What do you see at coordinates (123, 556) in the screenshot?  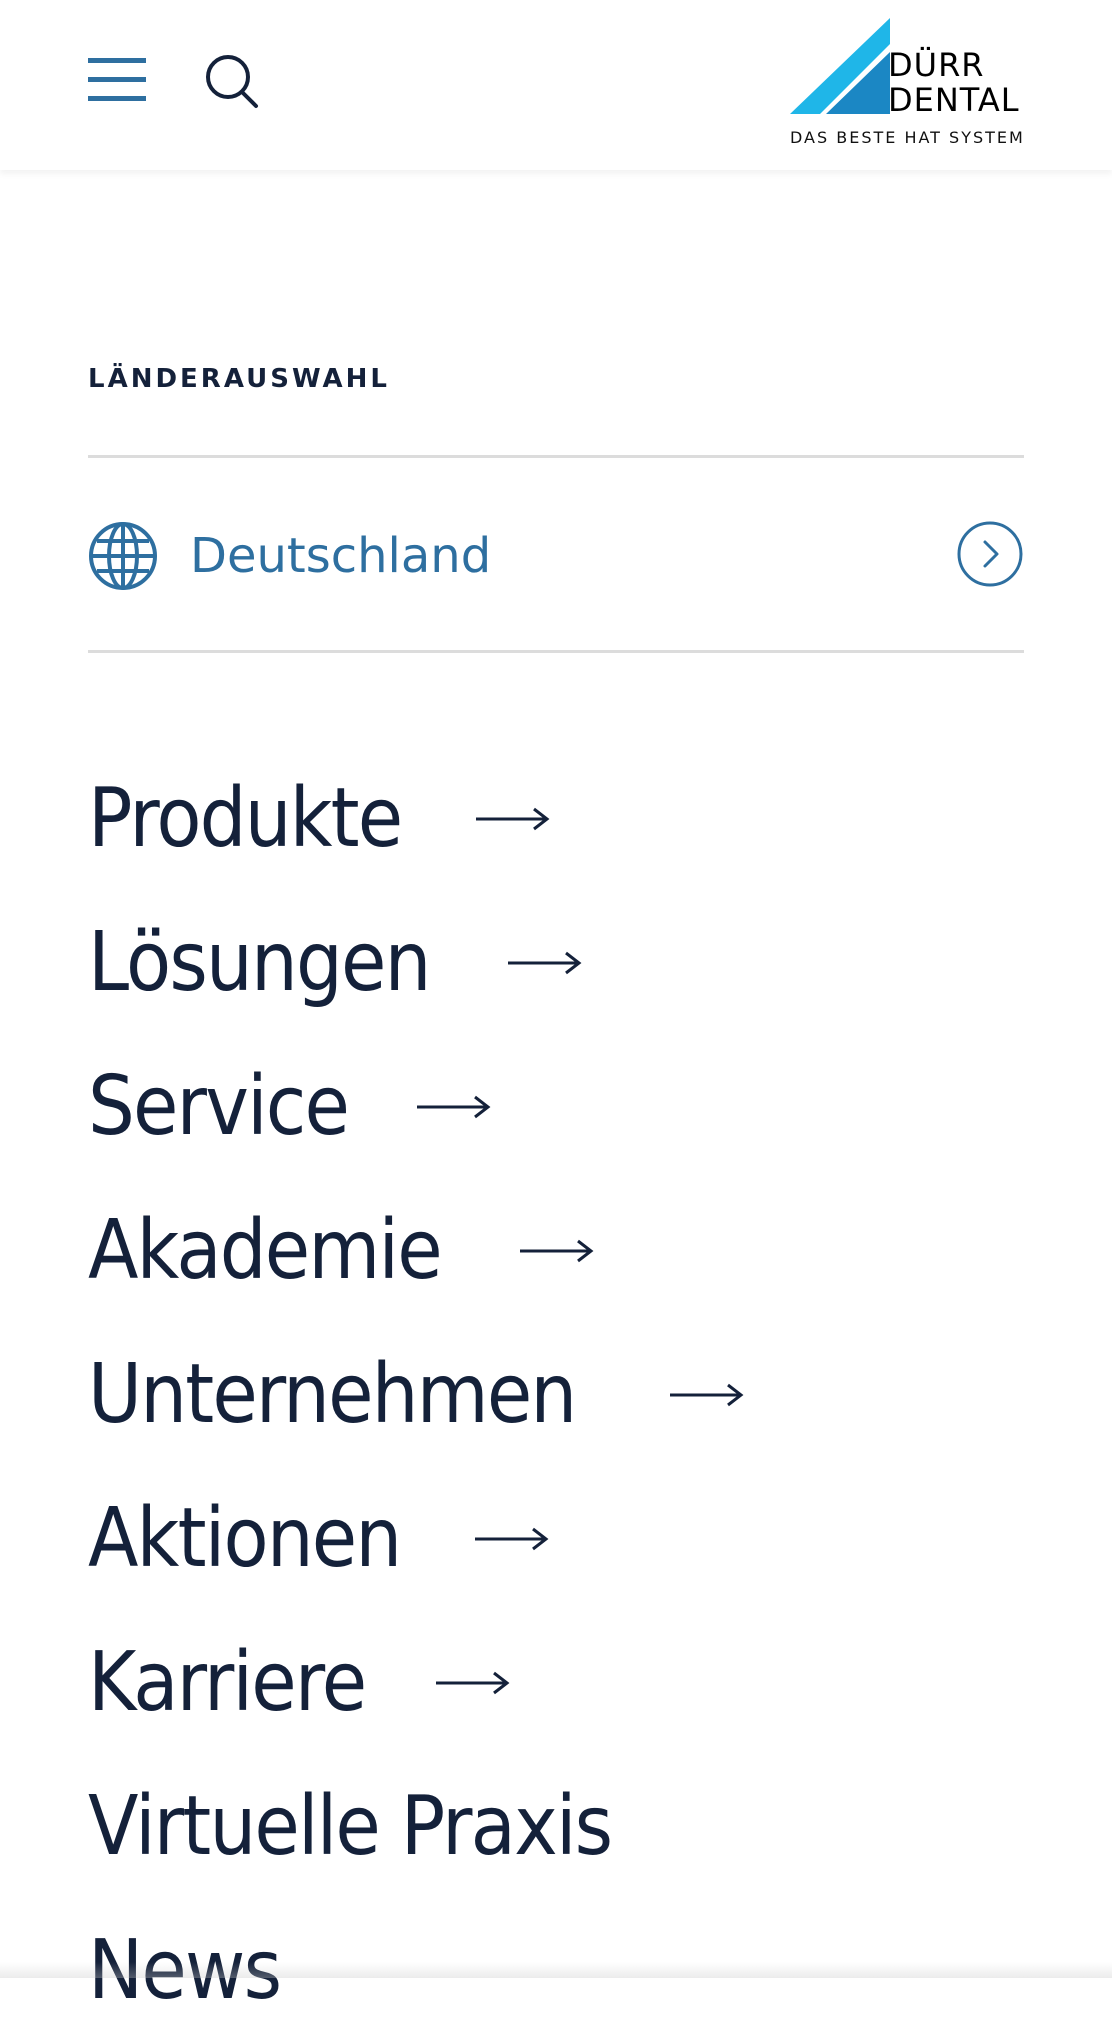 I see `globe-icon` at bounding box center [123, 556].